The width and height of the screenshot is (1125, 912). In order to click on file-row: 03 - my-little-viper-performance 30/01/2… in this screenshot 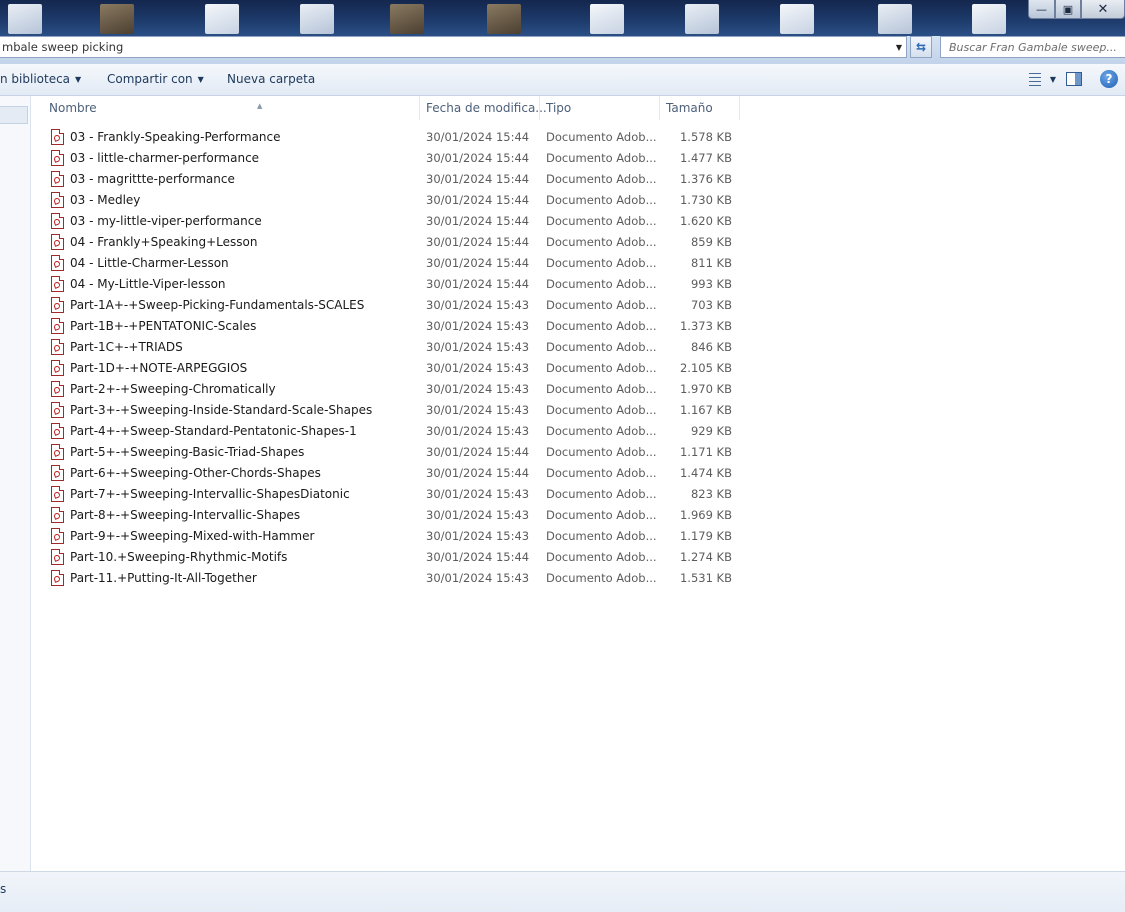, I will do `click(578, 221)`.